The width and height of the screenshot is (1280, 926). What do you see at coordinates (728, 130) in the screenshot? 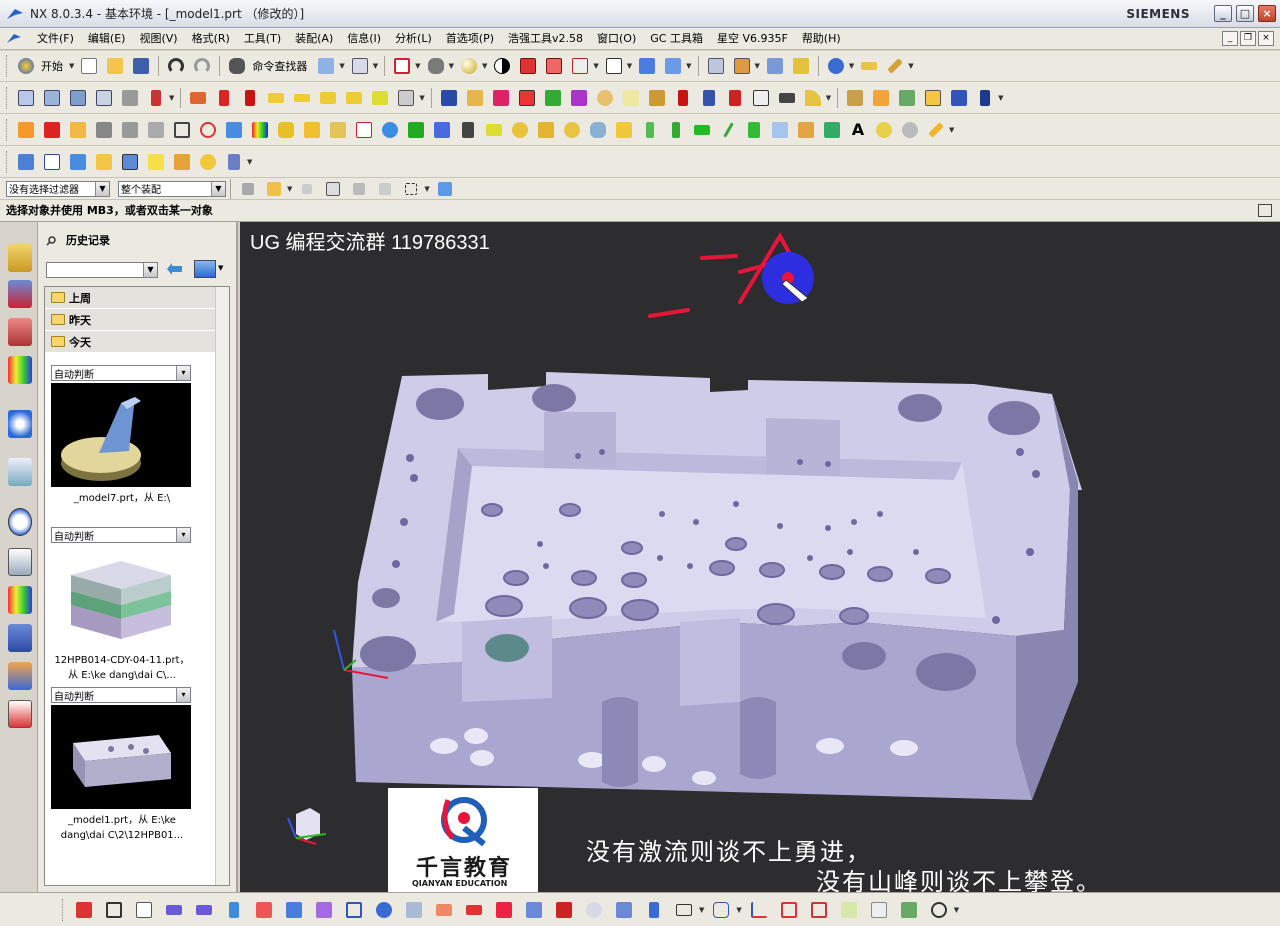
I see `slash-line-icon` at bounding box center [728, 130].